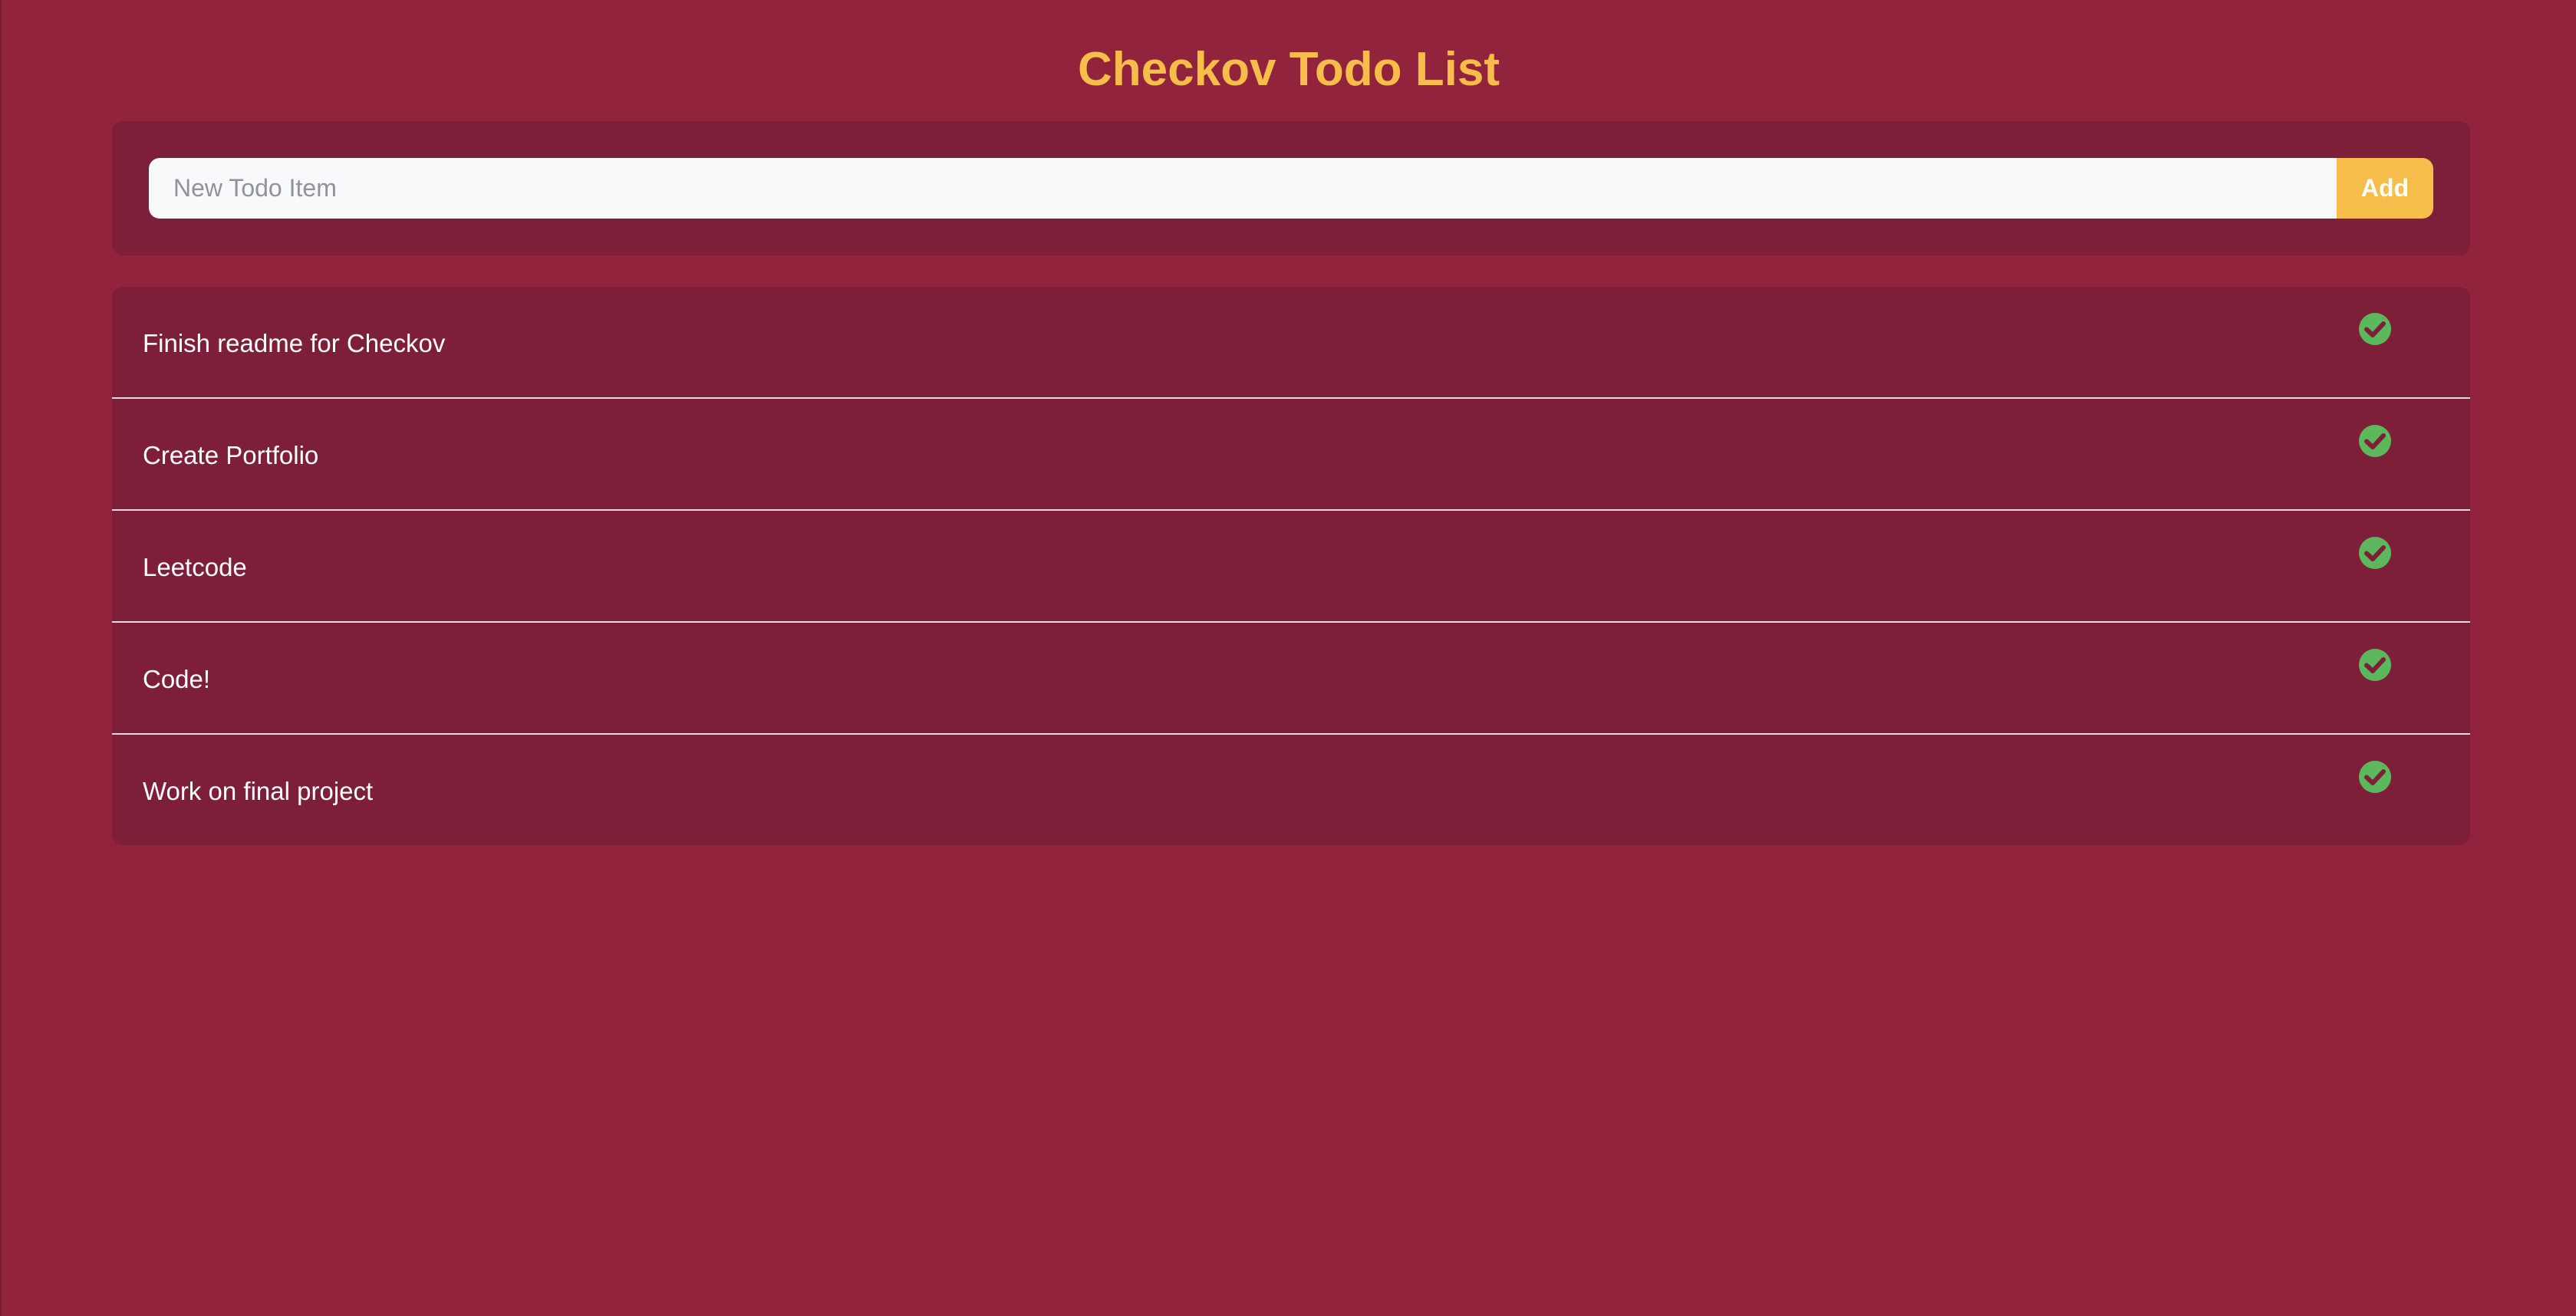 The image size is (2576, 1316). What do you see at coordinates (1291, 455) in the screenshot?
I see `todo-item: Create Portfolio` at bounding box center [1291, 455].